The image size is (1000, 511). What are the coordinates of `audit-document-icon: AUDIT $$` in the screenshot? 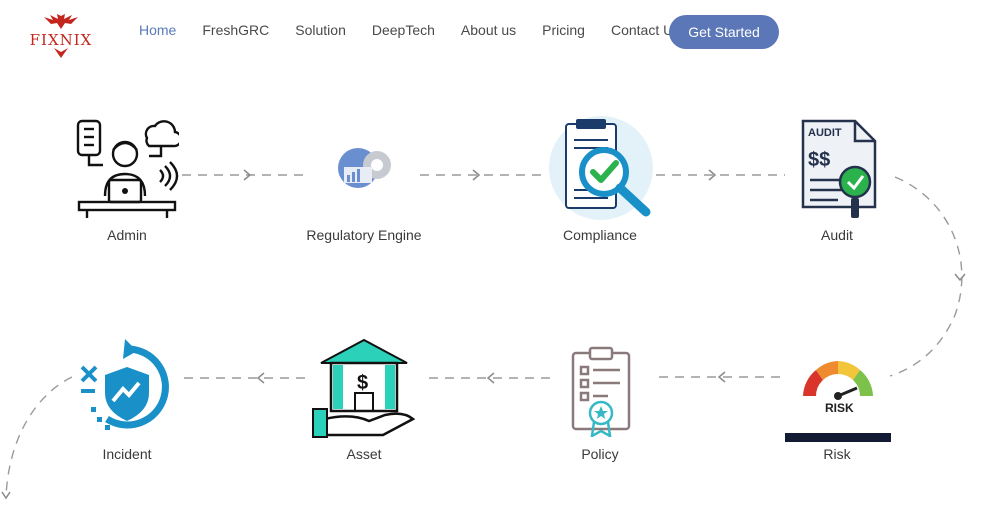 It's located at (839, 168).